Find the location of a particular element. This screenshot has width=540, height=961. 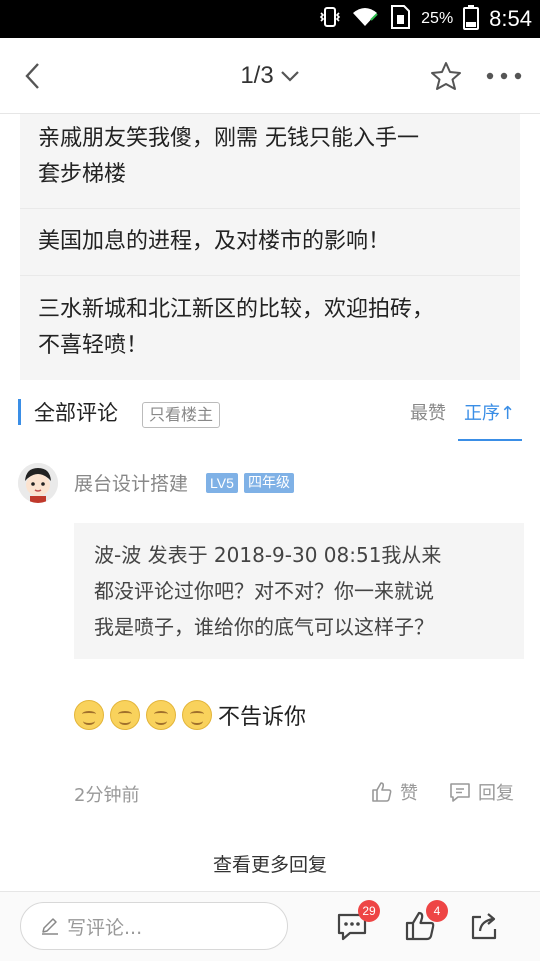

related-post-title-line1: 美国加息的进程，及对楼市的影响！ is located at coordinates (214, 241).